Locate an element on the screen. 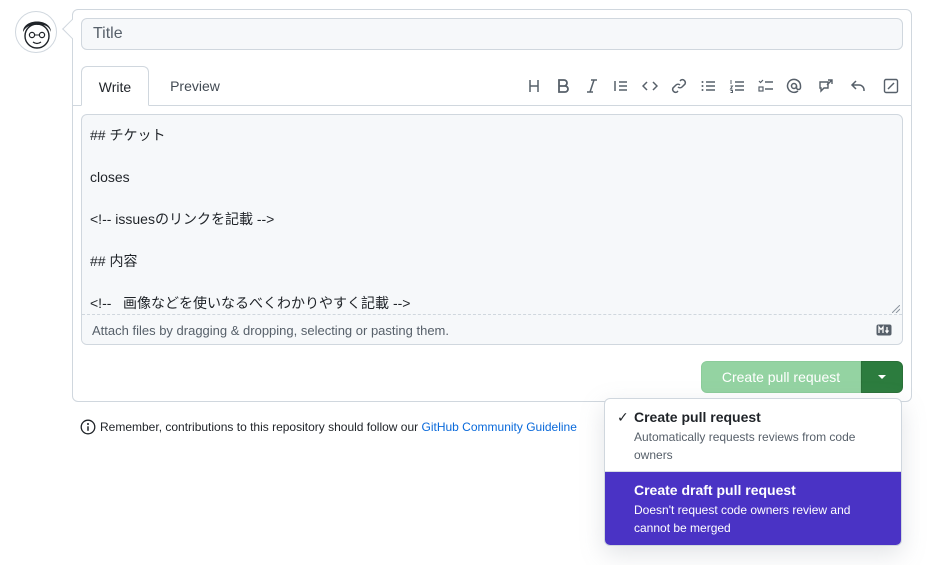 This screenshot has width=927, height=565. numbered-list-icon is located at coordinates (737, 86).